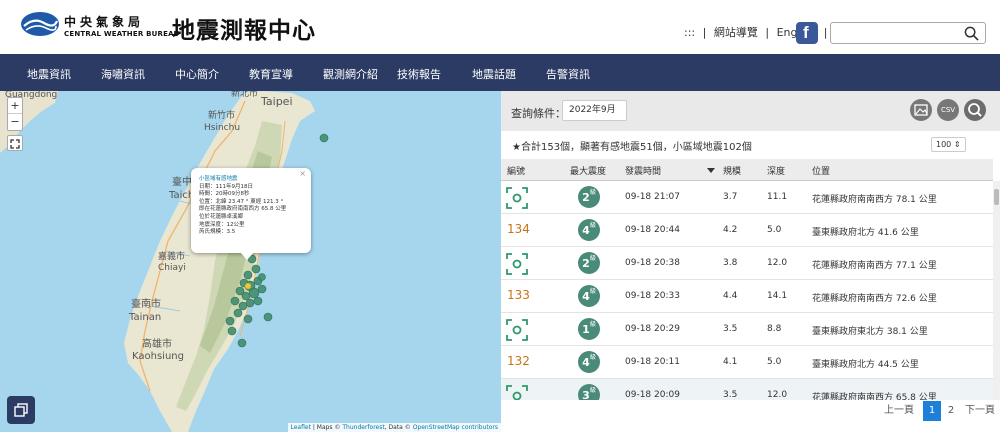  I want to click on zoom-control: + −, so click(15, 114).